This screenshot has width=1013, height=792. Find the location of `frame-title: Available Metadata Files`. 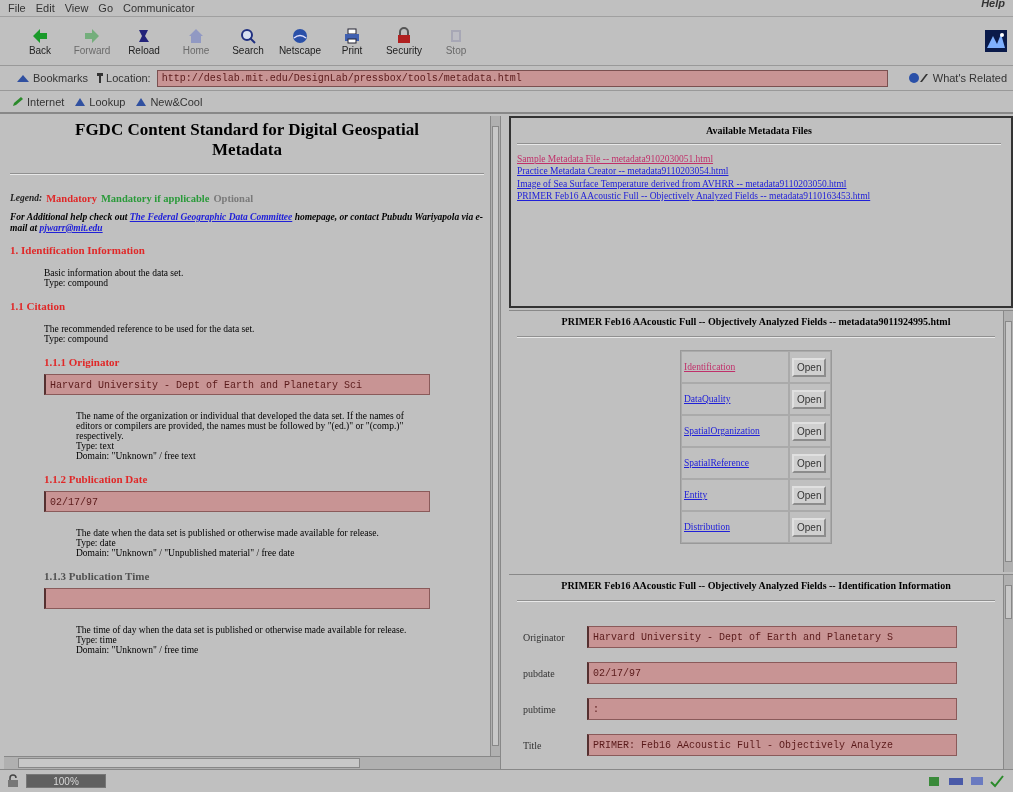

frame-title: Available Metadata Files is located at coordinates (759, 130).